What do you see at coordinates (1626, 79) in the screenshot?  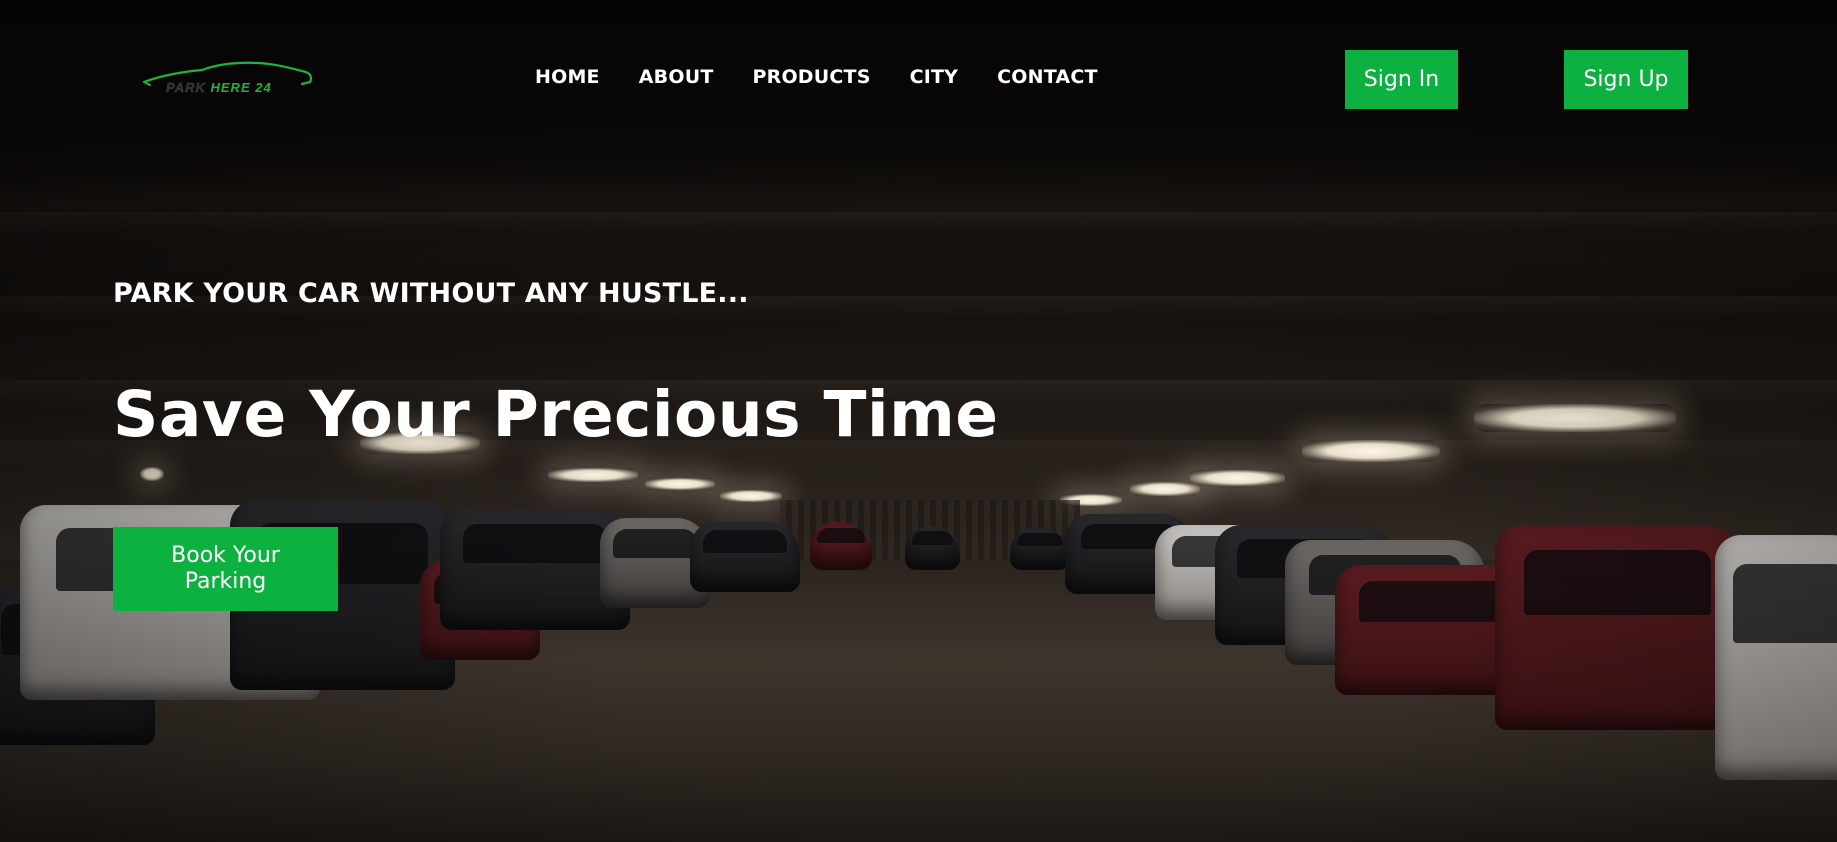 I see `sign-up-button: Sign Up` at bounding box center [1626, 79].